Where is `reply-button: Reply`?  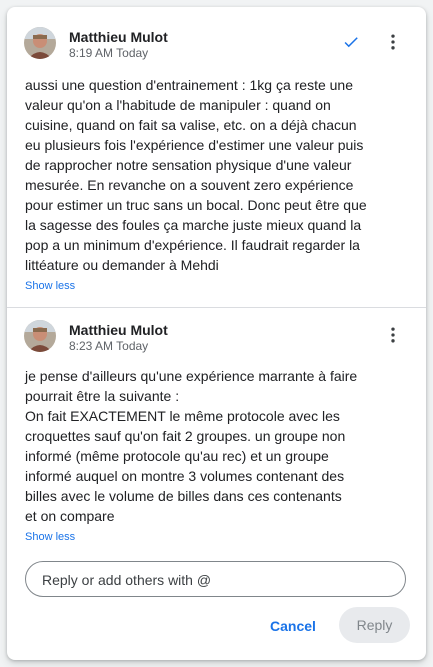 reply-button: Reply is located at coordinates (374, 625).